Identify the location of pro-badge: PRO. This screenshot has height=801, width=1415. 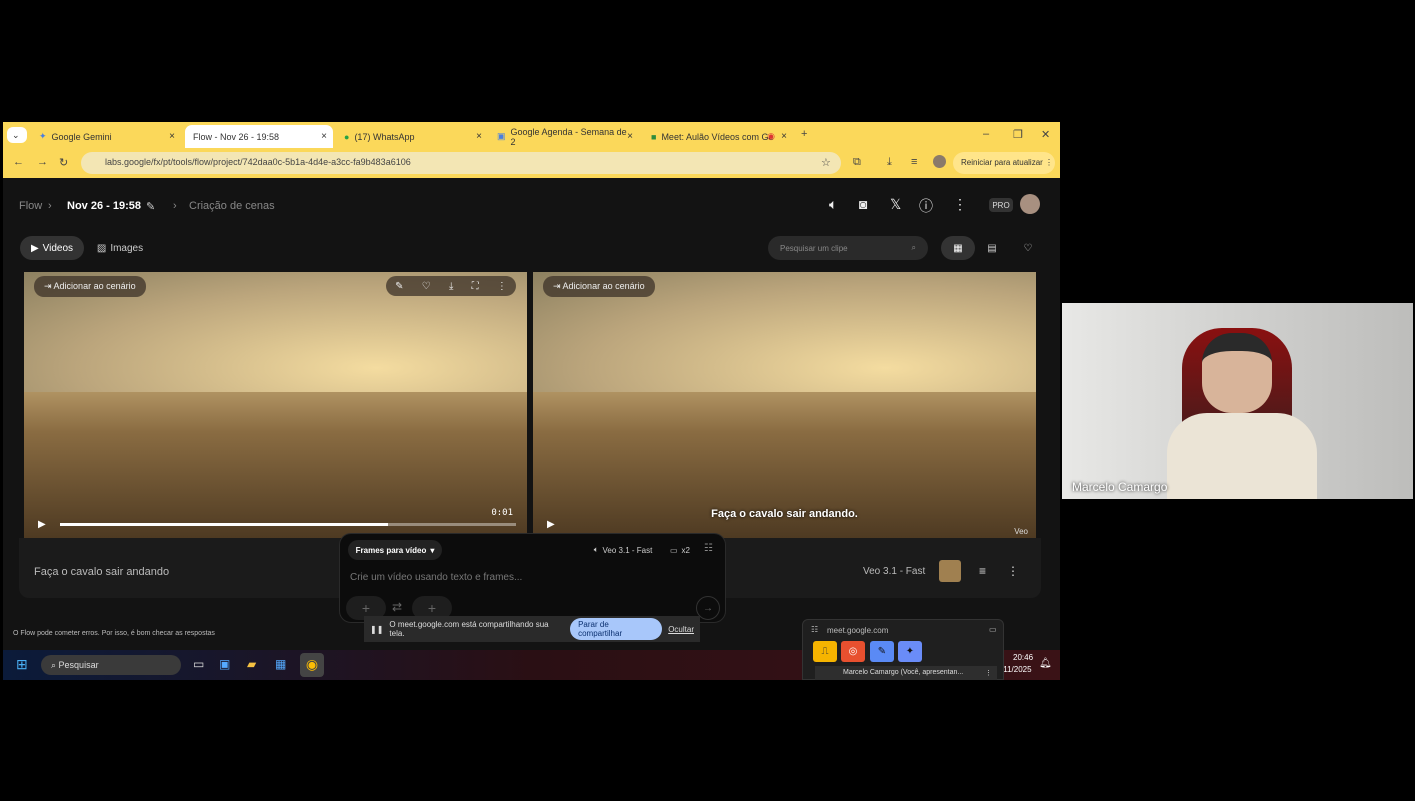
(1001, 205).